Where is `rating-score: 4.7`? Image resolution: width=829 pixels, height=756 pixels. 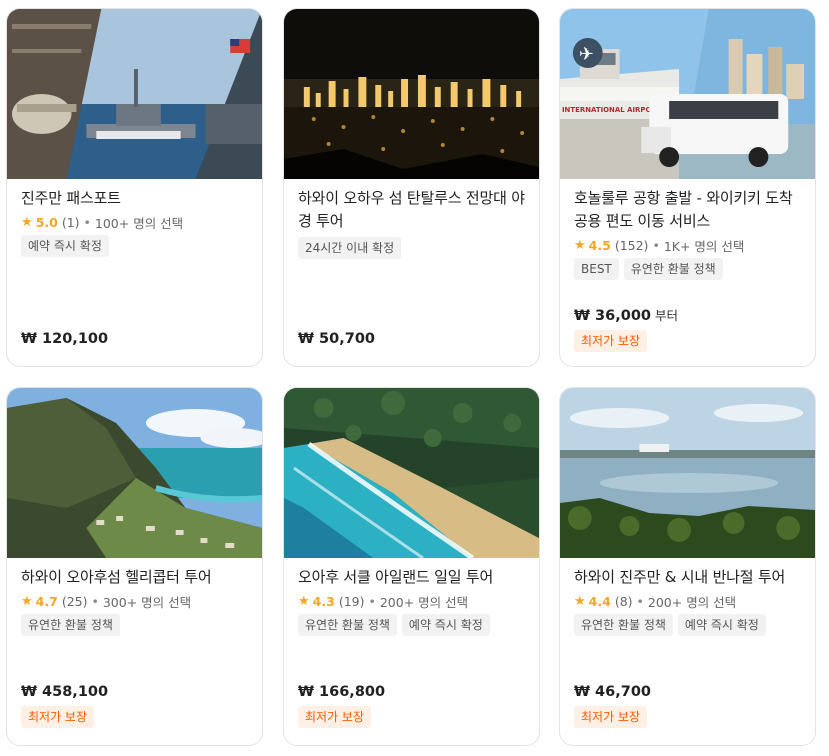
rating-score: 4.7 is located at coordinates (46, 601).